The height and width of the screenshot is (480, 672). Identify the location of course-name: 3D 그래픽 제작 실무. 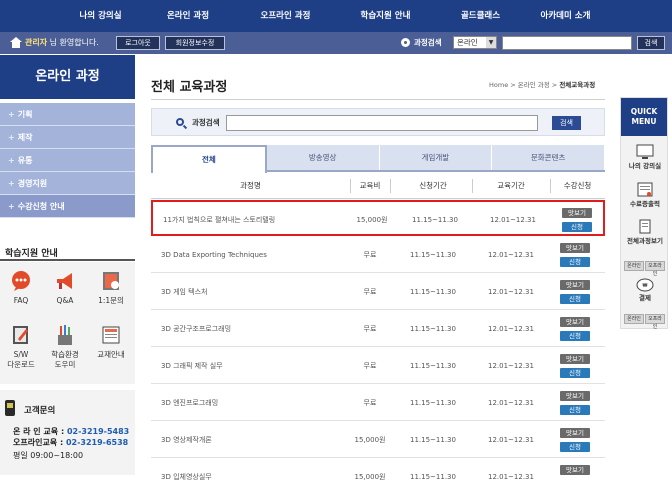
(192, 366).